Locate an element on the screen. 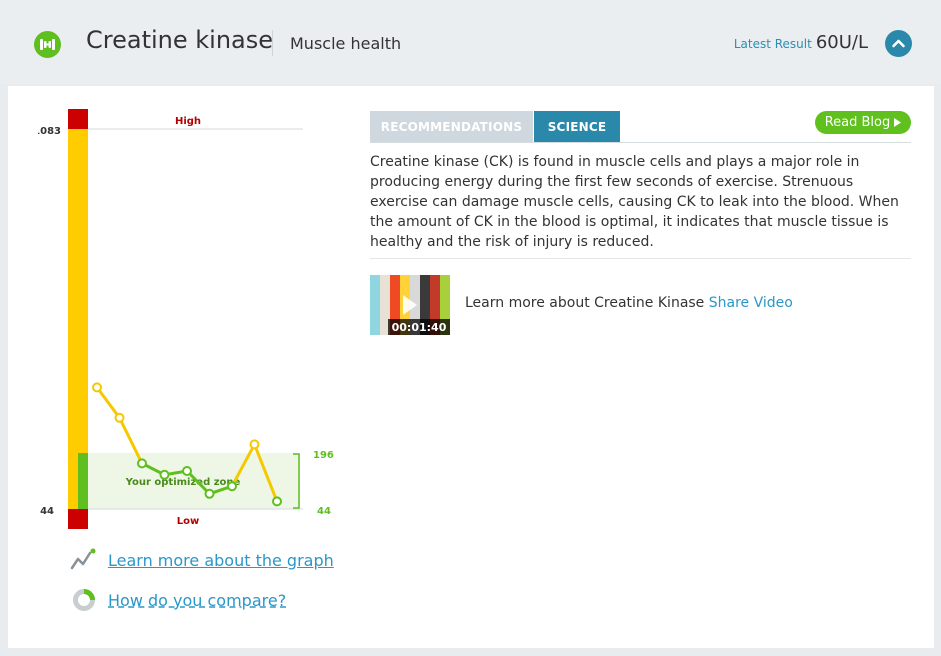  learn-graph-row: Learn more about the graph is located at coordinates (202, 560).